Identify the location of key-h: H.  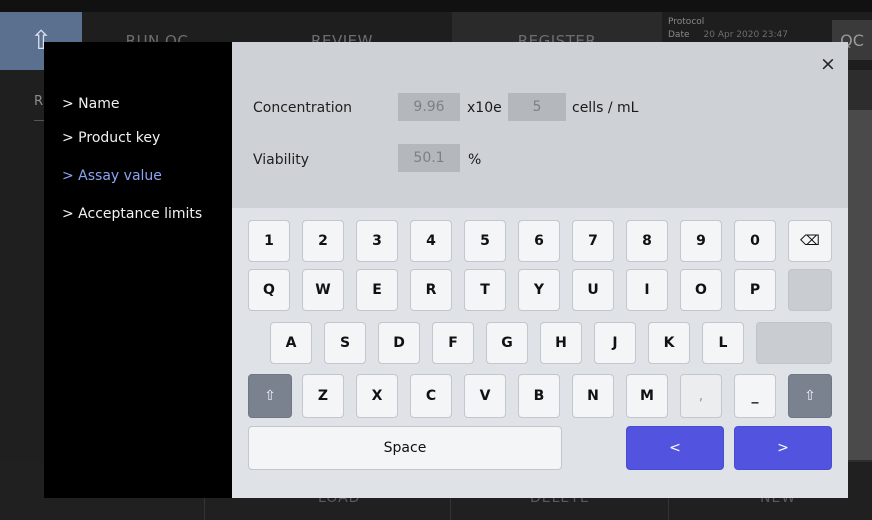
(561, 343).